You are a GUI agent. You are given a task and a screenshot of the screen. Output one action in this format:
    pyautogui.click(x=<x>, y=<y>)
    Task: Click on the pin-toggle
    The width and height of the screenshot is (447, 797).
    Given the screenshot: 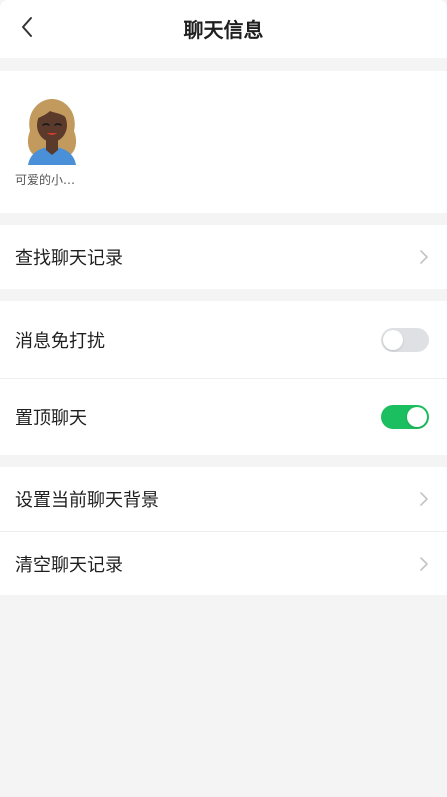 What is the action you would take?
    pyautogui.click(x=405, y=417)
    